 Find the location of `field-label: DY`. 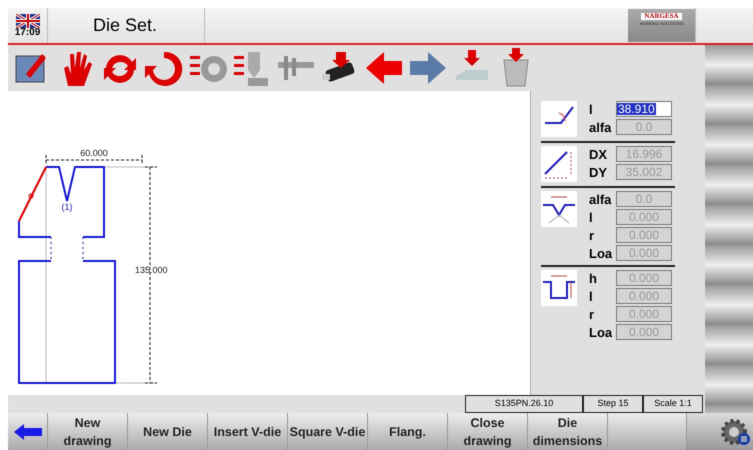

field-label: DY is located at coordinates (598, 172).